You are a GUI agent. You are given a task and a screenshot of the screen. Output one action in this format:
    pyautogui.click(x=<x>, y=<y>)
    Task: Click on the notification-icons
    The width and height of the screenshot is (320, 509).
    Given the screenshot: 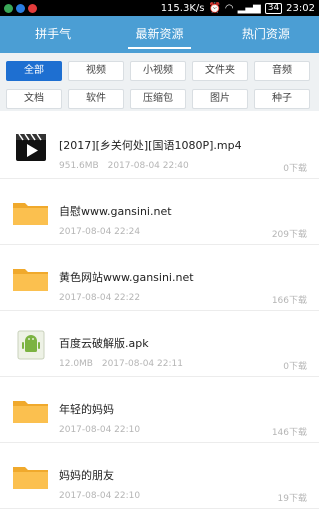 What is the action you would take?
    pyautogui.click(x=20, y=8)
    